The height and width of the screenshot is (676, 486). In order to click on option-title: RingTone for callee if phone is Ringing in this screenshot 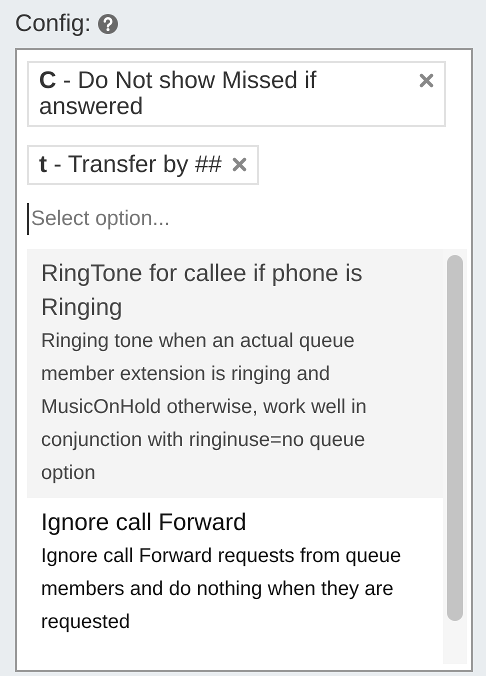, I will do `click(202, 291)`.